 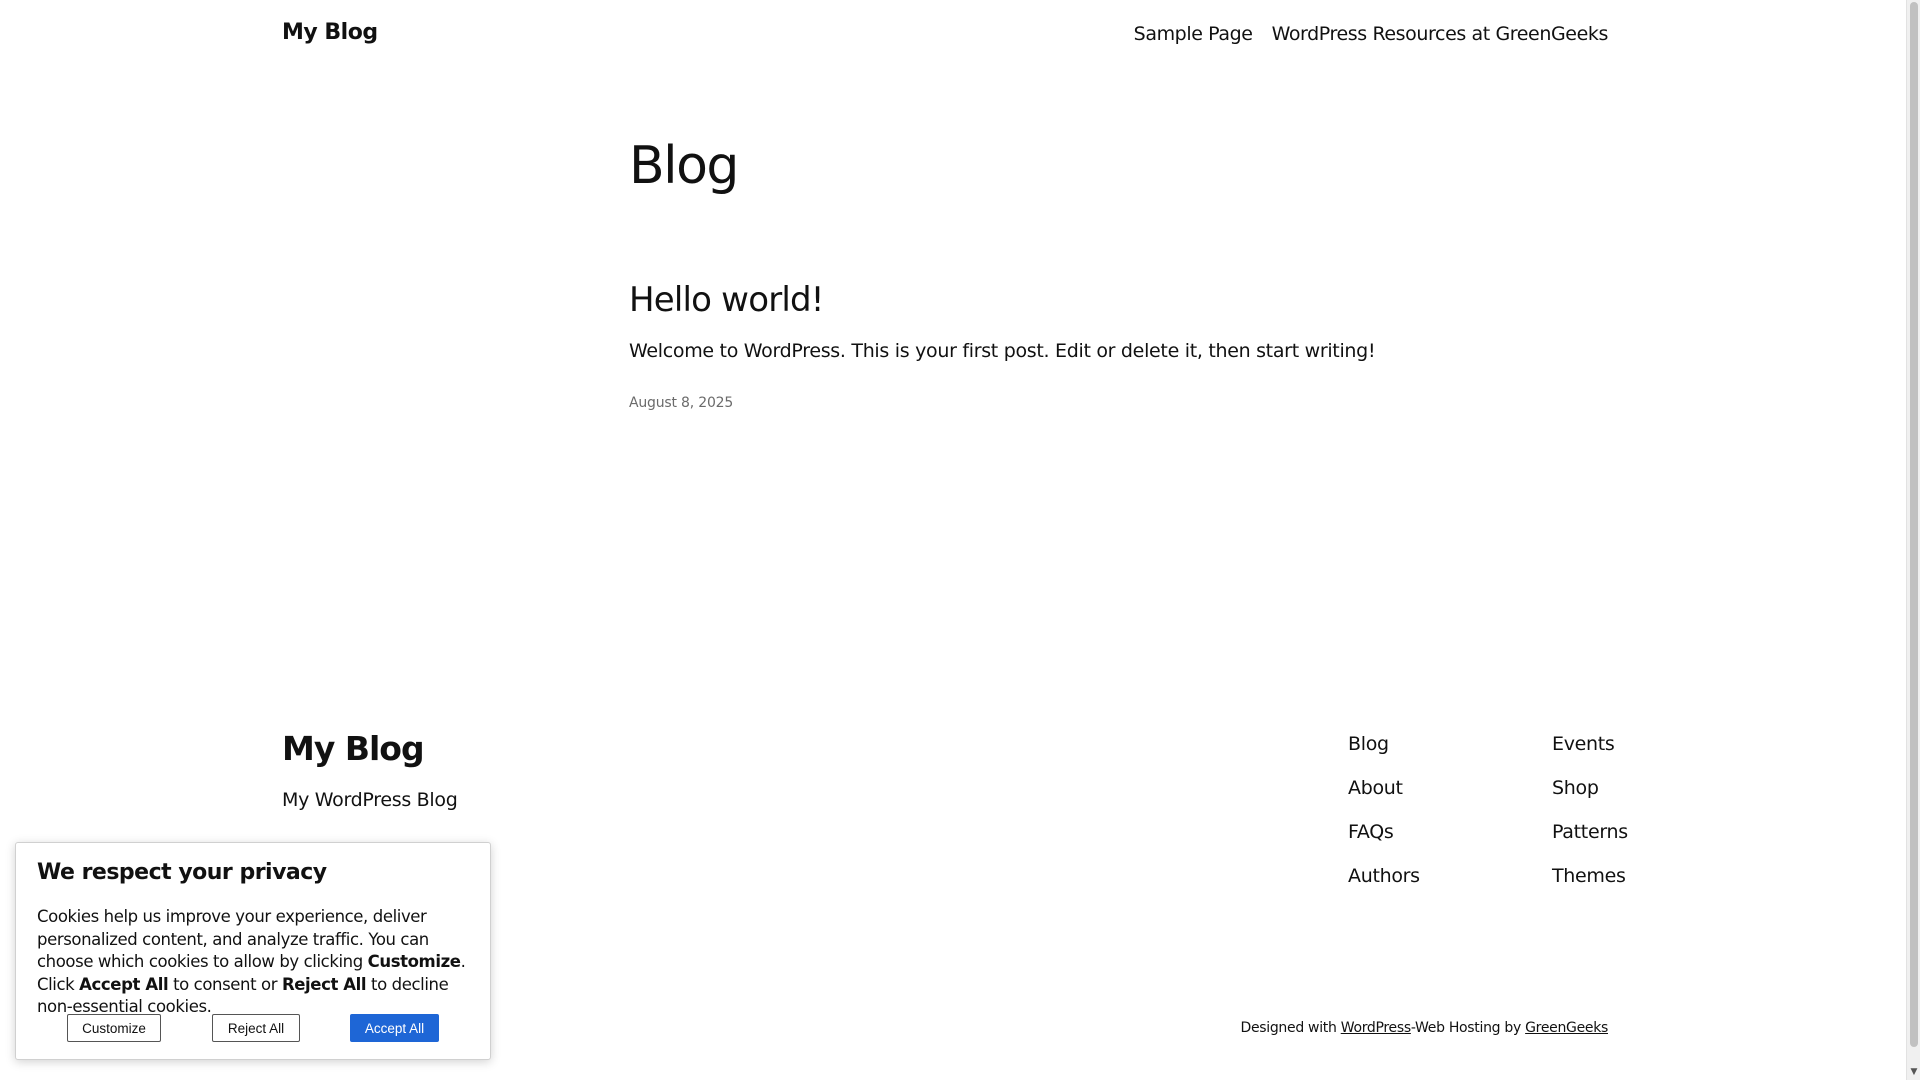 What do you see at coordinates (1384, 887) in the screenshot?
I see `footer-link-authors: Authors` at bounding box center [1384, 887].